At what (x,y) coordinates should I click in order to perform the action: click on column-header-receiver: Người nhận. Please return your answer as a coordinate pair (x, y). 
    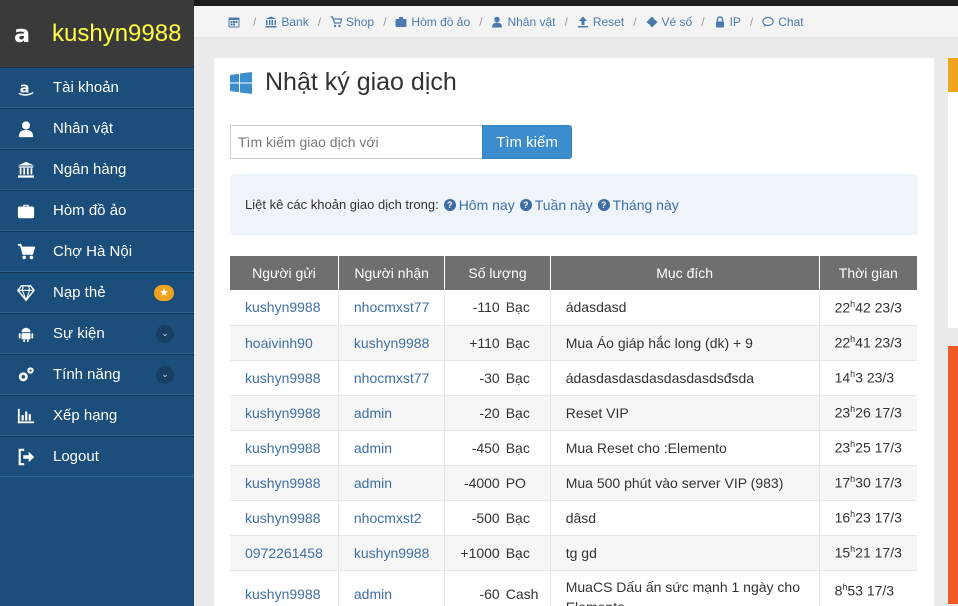
    Looking at the image, I should click on (392, 273).